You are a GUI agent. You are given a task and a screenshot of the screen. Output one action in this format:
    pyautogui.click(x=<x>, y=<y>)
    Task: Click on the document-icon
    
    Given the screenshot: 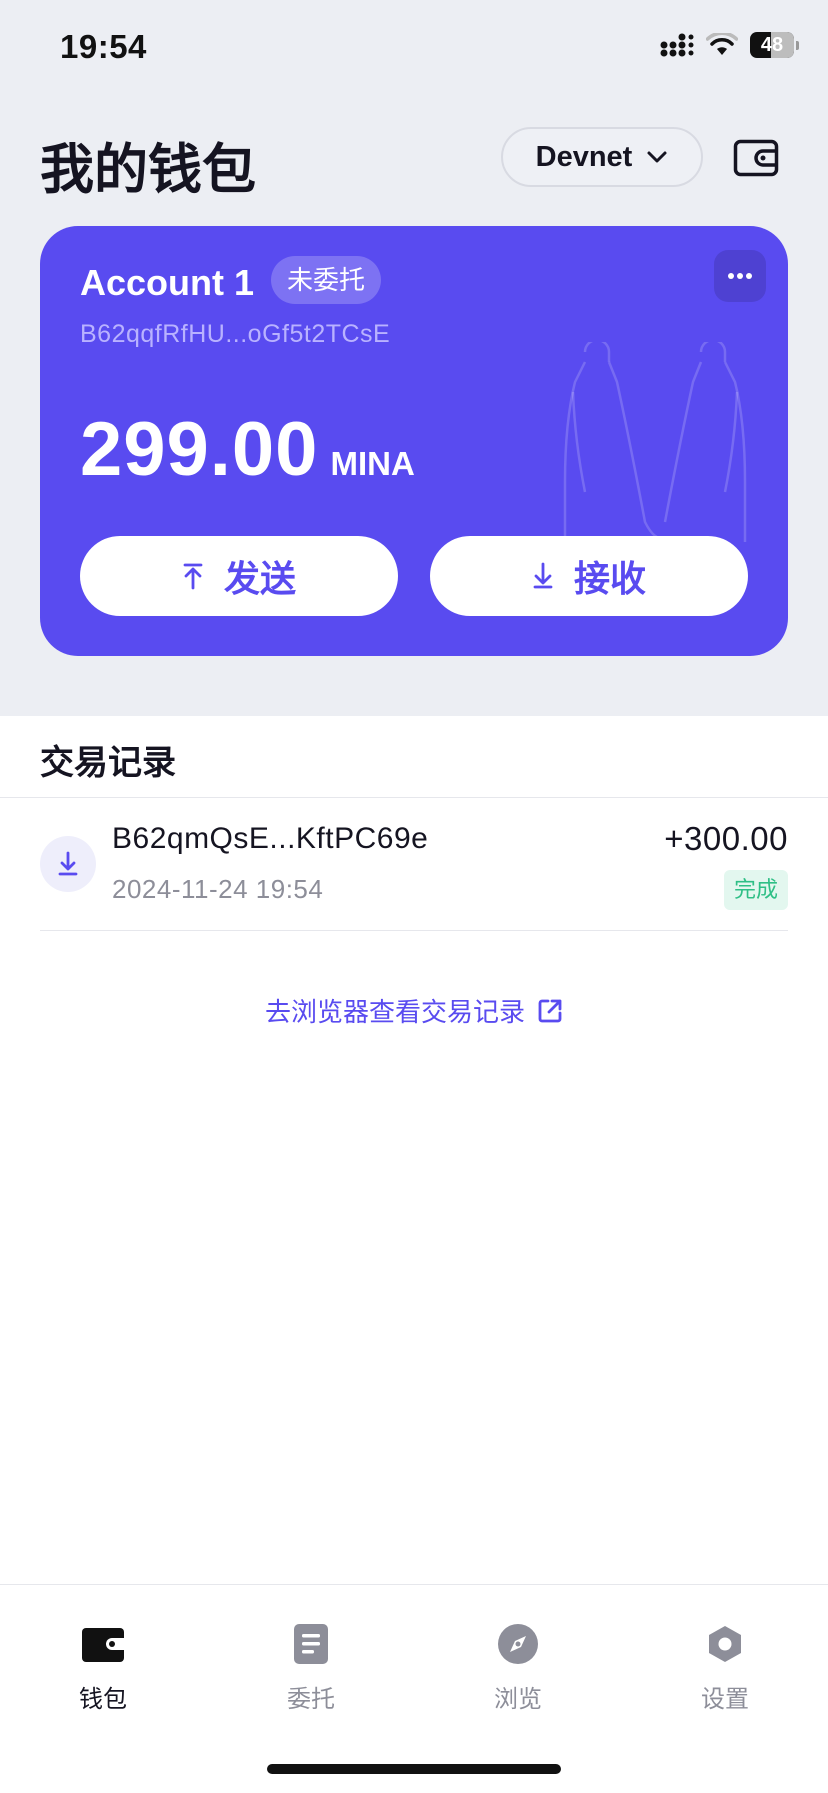 What is the action you would take?
    pyautogui.click(x=311, y=1644)
    